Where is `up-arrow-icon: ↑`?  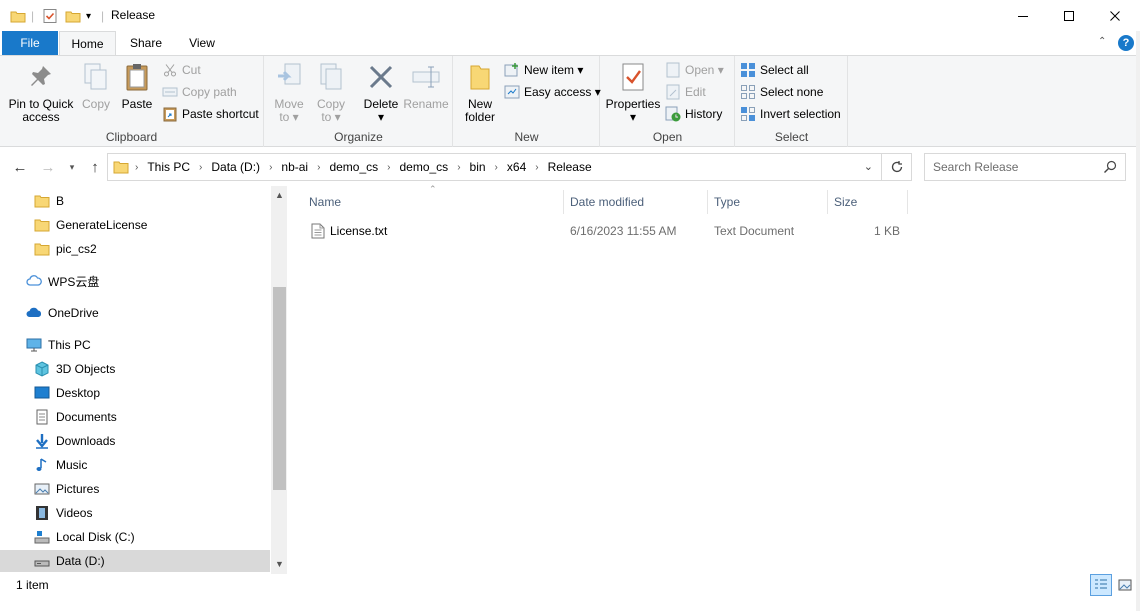
up-arrow-icon: ↑ is located at coordinates (95, 167).